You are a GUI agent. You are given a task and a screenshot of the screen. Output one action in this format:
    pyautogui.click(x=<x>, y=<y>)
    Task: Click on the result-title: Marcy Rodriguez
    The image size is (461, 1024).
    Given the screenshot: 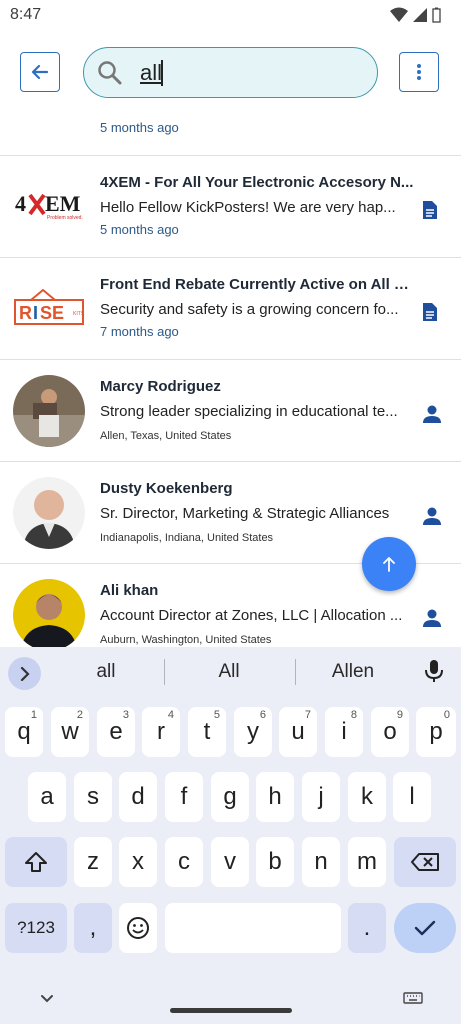 What is the action you would take?
    pyautogui.click(x=160, y=386)
    